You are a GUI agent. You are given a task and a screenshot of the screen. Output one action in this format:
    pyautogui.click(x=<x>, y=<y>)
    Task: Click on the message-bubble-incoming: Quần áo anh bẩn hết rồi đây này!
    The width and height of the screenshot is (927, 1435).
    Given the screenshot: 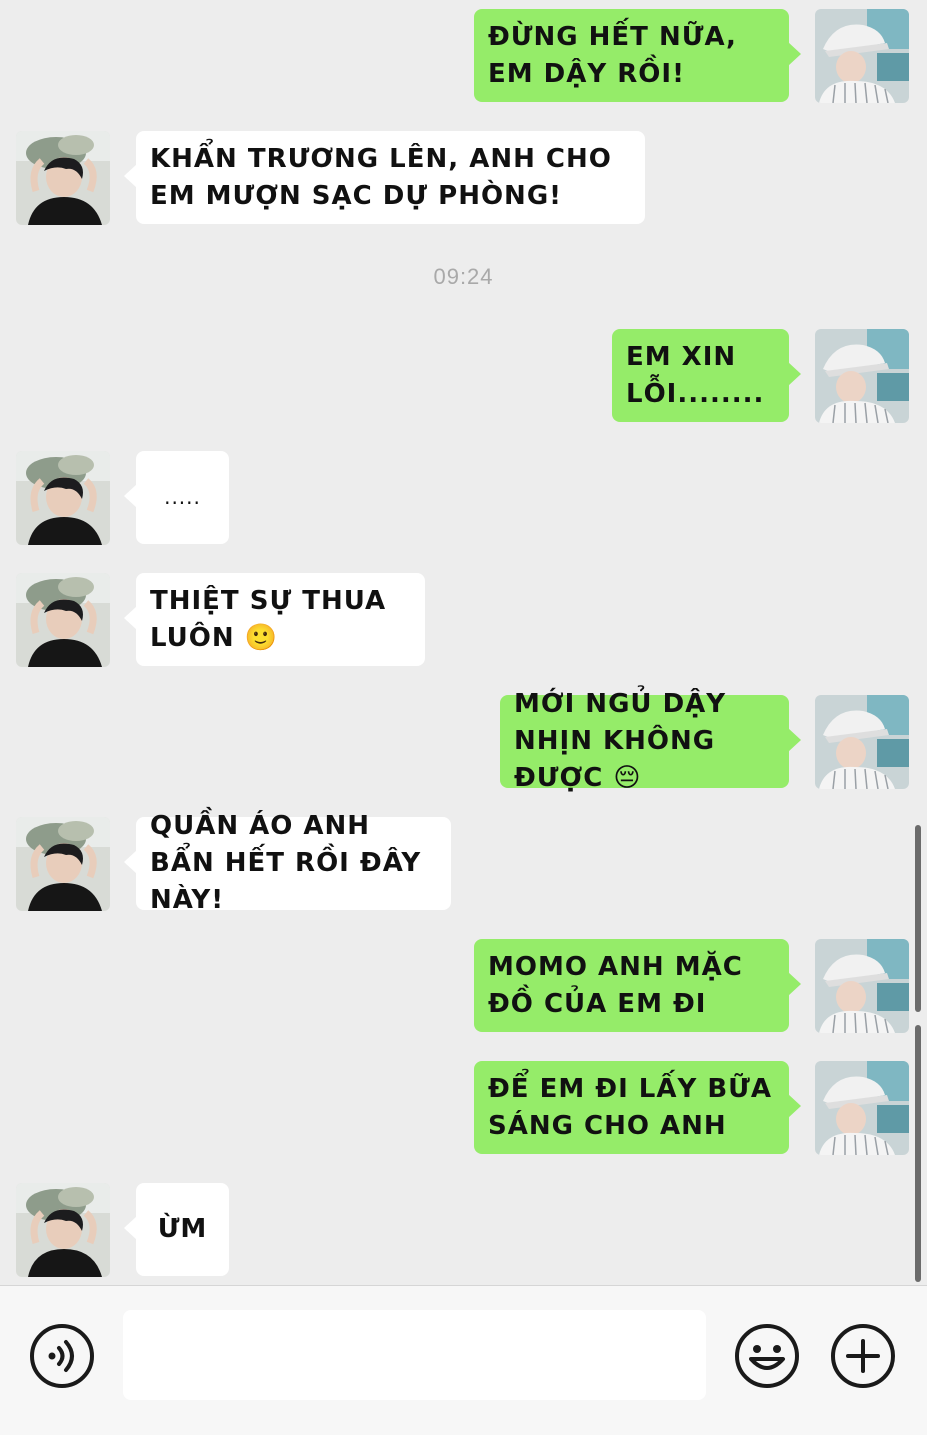 What is the action you would take?
    pyautogui.click(x=287, y=863)
    